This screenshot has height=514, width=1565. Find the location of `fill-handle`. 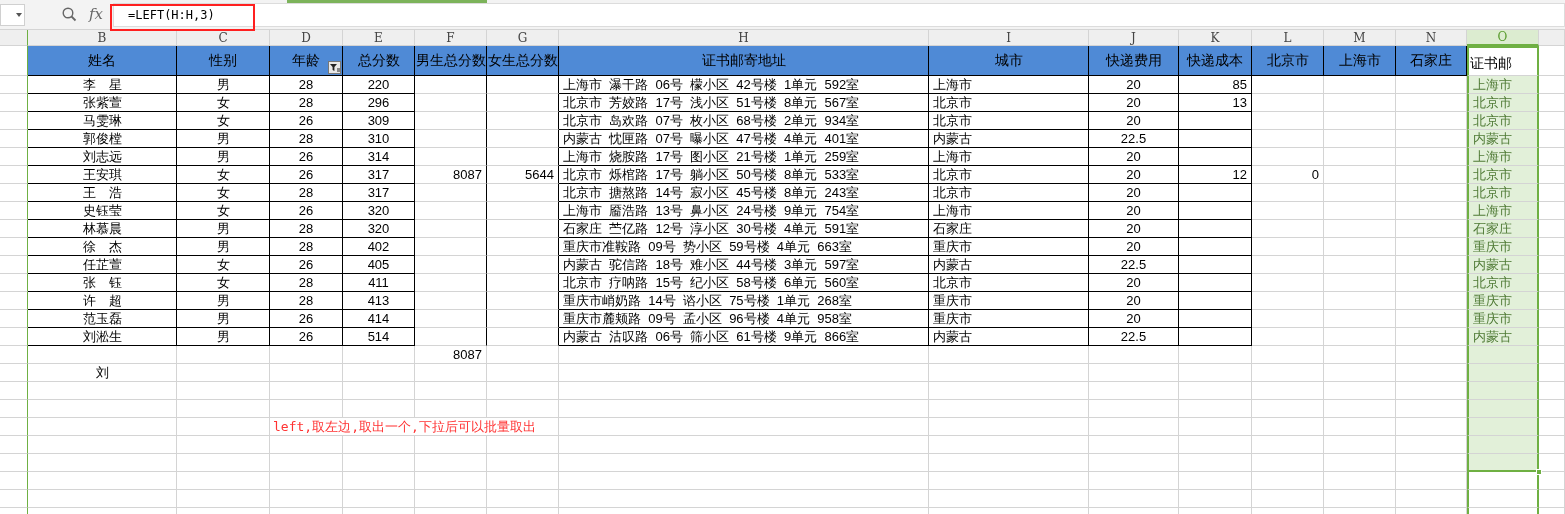

fill-handle is located at coordinates (1539, 472).